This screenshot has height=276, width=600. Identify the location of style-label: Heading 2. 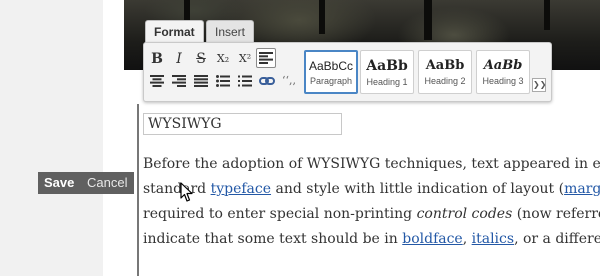
(445, 81).